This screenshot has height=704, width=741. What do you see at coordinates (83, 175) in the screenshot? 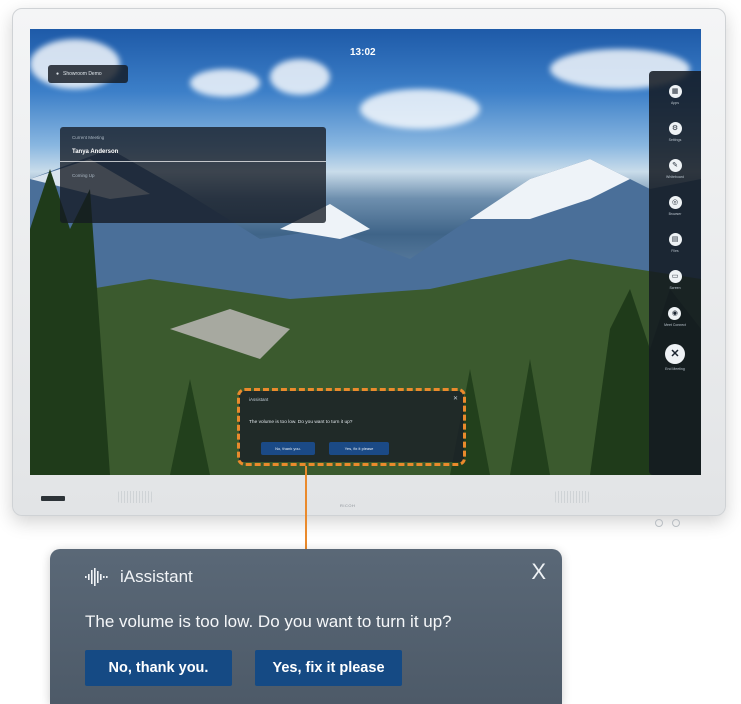
I see `meeting-more: Coming Up` at bounding box center [83, 175].